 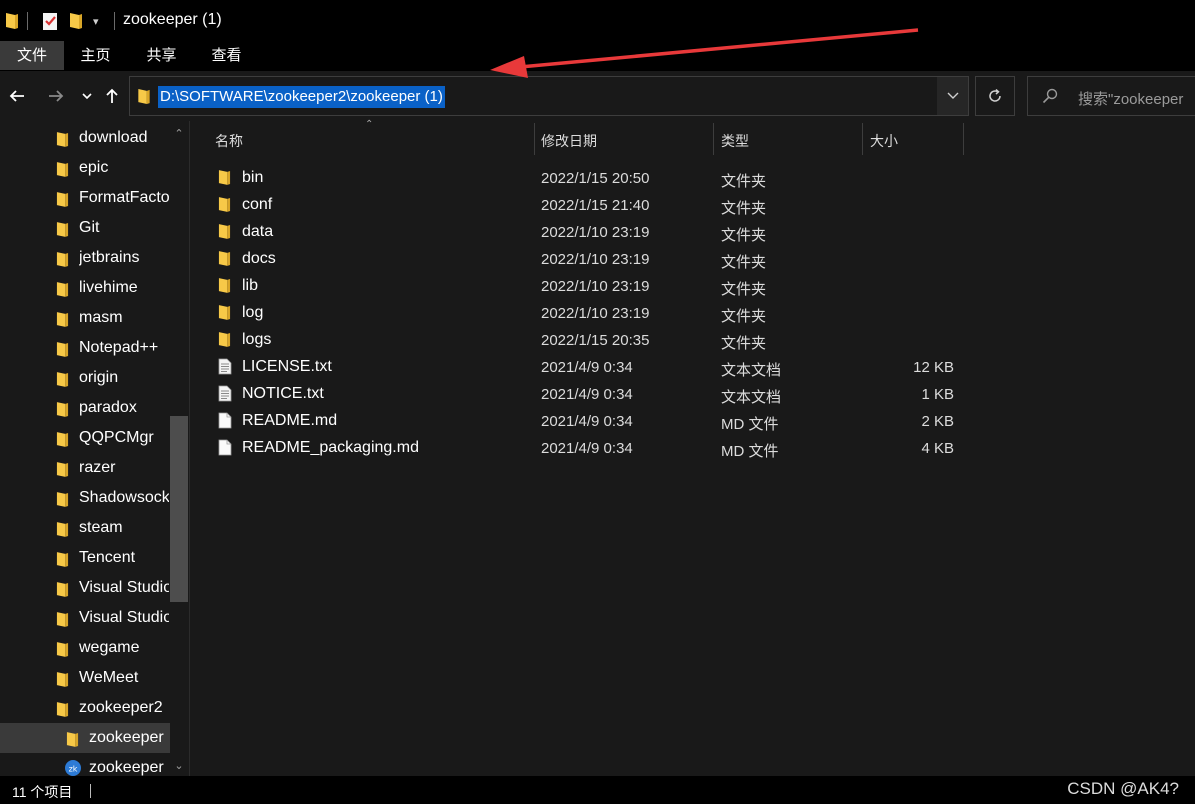 I want to click on file-row: NOTICE.txt 2021/4/9 0:34 文本文档 1 KB, so click(x=585, y=393).